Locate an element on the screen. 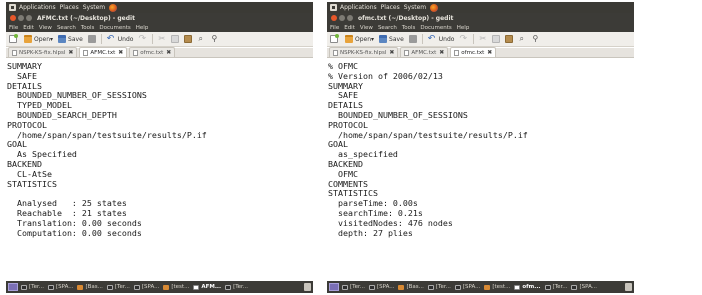 The width and height of the screenshot is (702, 295). toolbar-separator is located at coordinates (422, 39).